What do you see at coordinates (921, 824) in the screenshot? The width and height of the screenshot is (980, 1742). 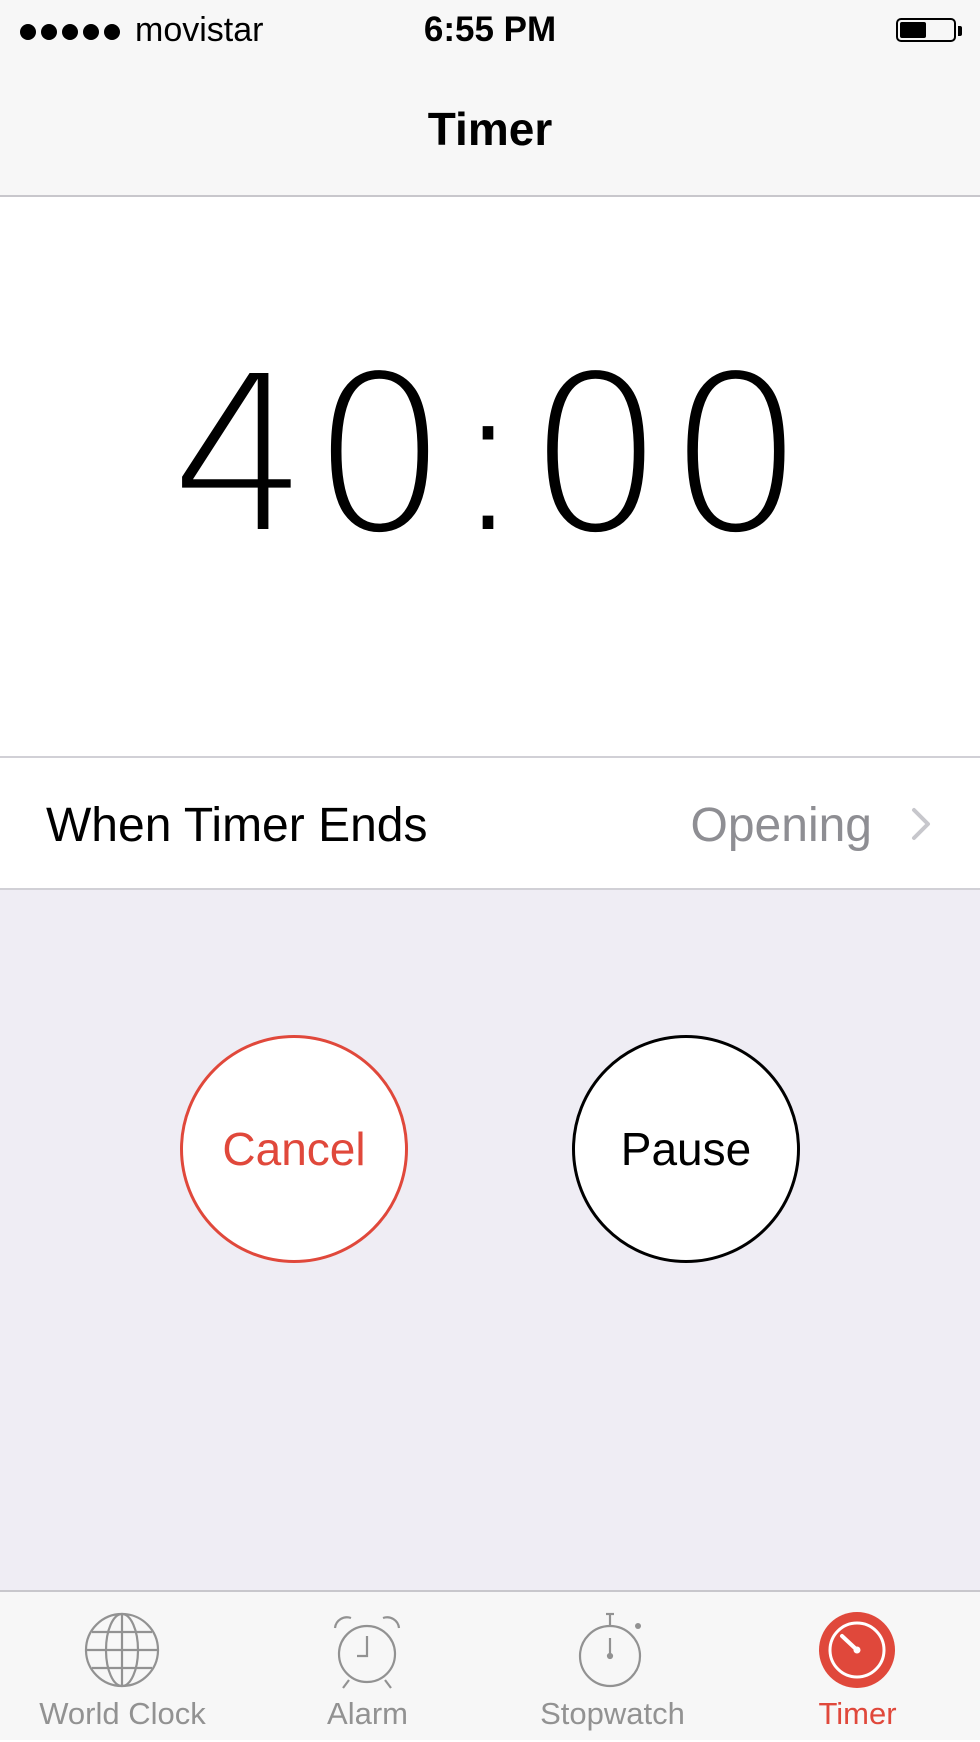 I see `chevron-right-icon` at bounding box center [921, 824].